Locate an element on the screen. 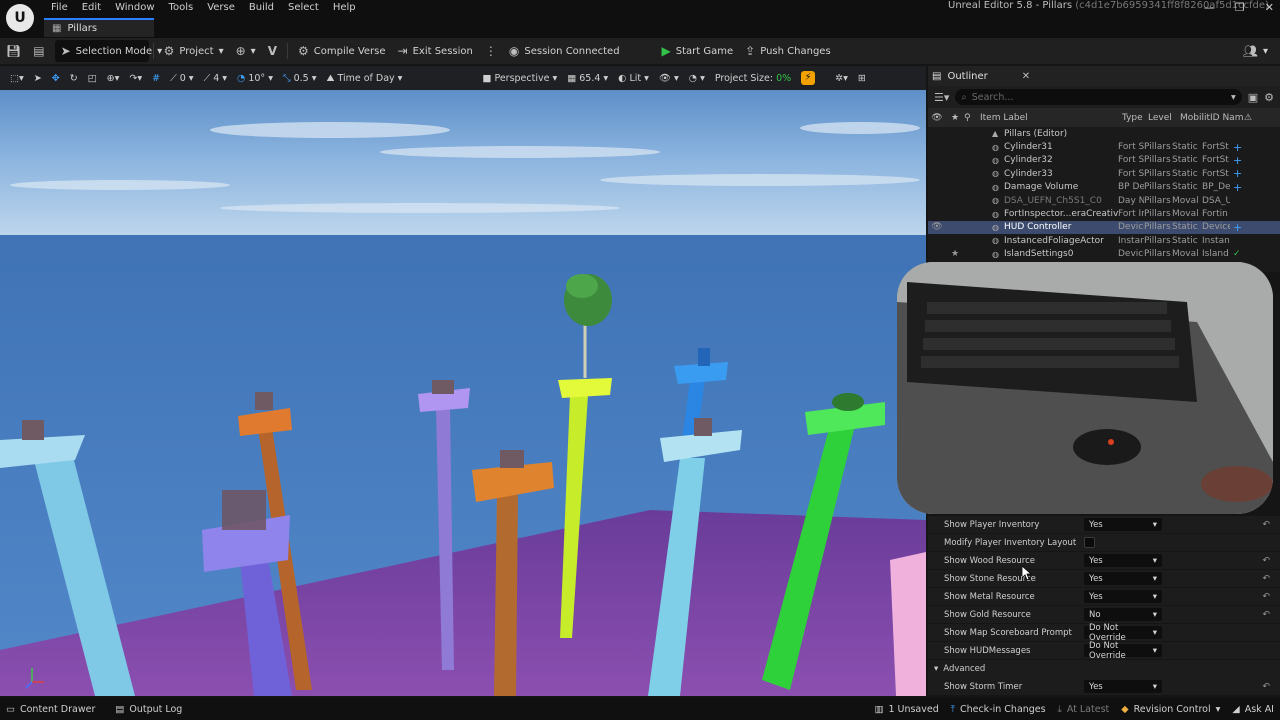  angle-snap: ⟋ 0 ▾ is located at coordinates (181, 78).